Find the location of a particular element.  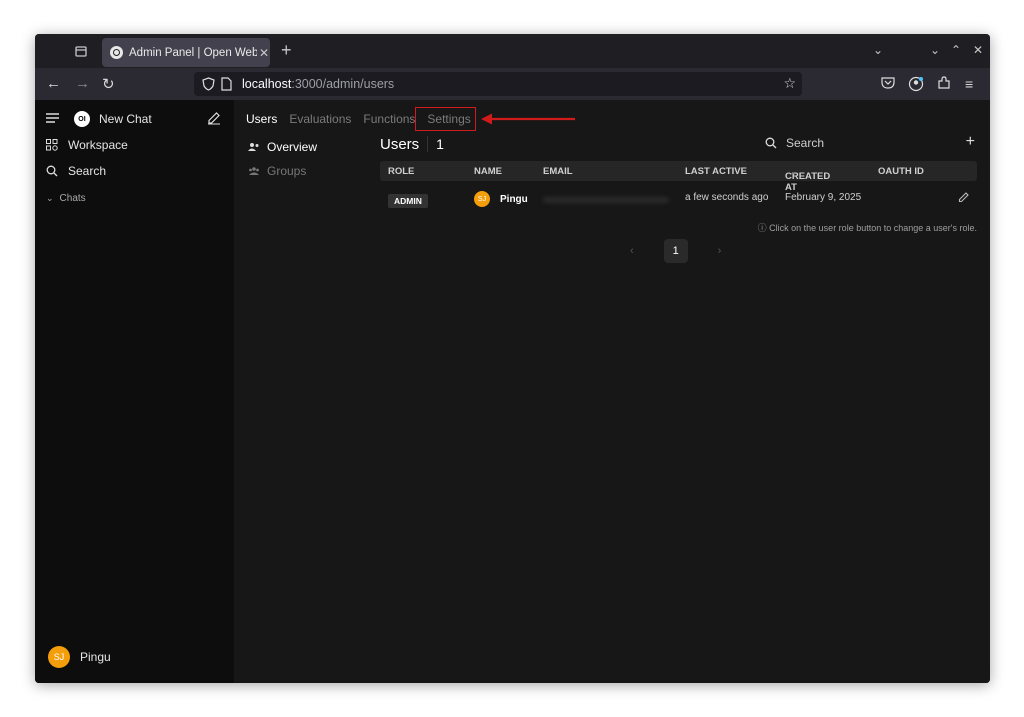

next-page-icon: › is located at coordinates (720, 251).